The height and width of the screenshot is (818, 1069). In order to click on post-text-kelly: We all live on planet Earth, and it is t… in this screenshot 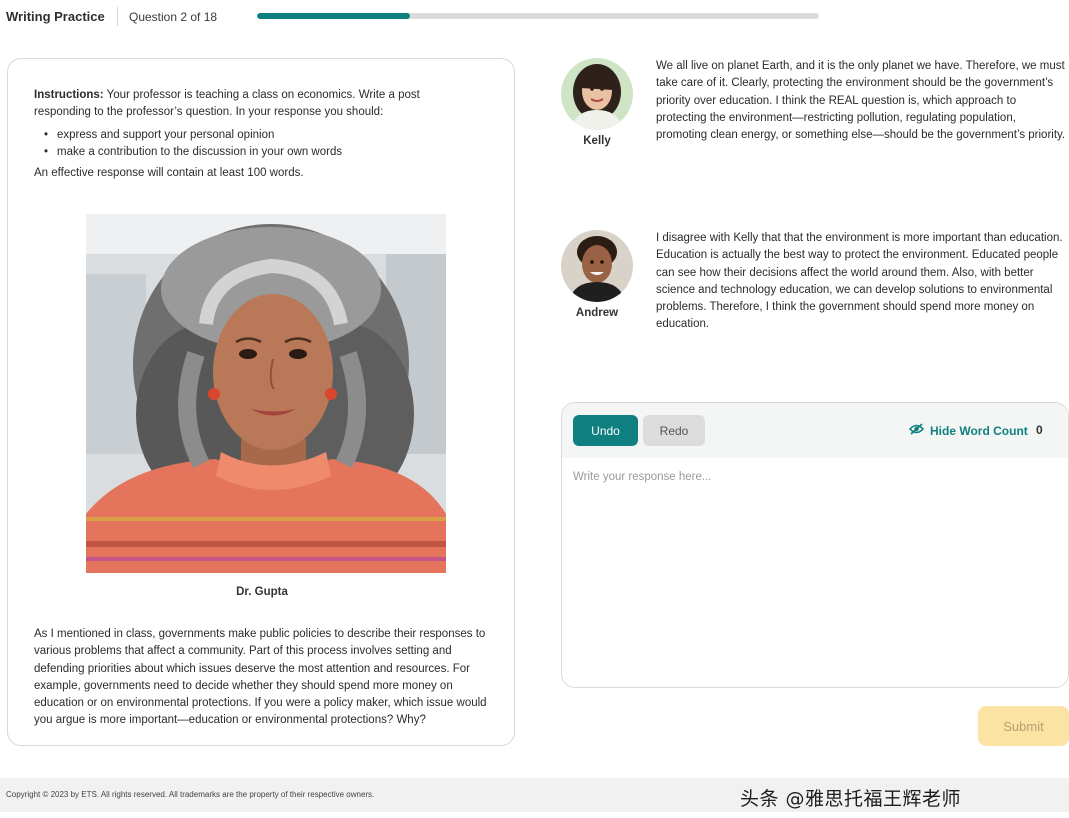, I will do `click(861, 101)`.